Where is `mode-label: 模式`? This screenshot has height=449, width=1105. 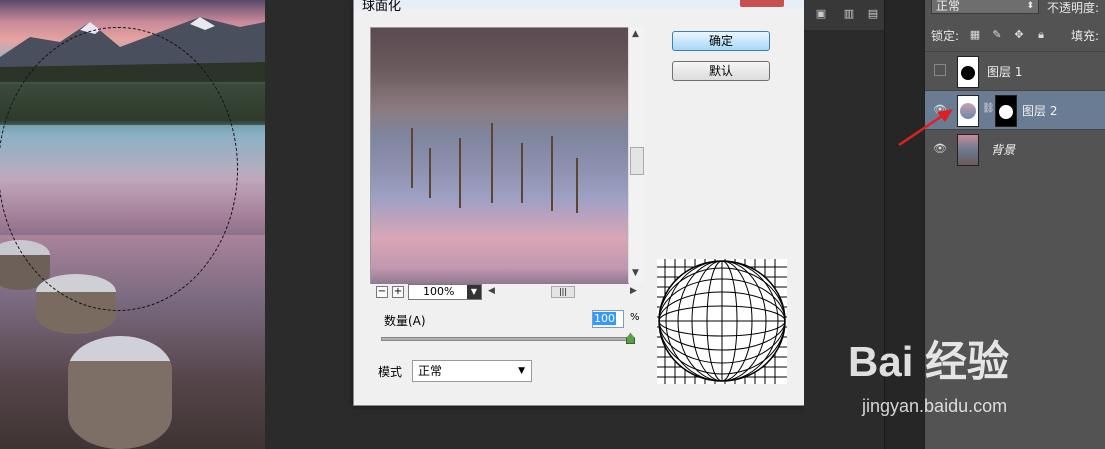 mode-label: 模式 is located at coordinates (390, 372).